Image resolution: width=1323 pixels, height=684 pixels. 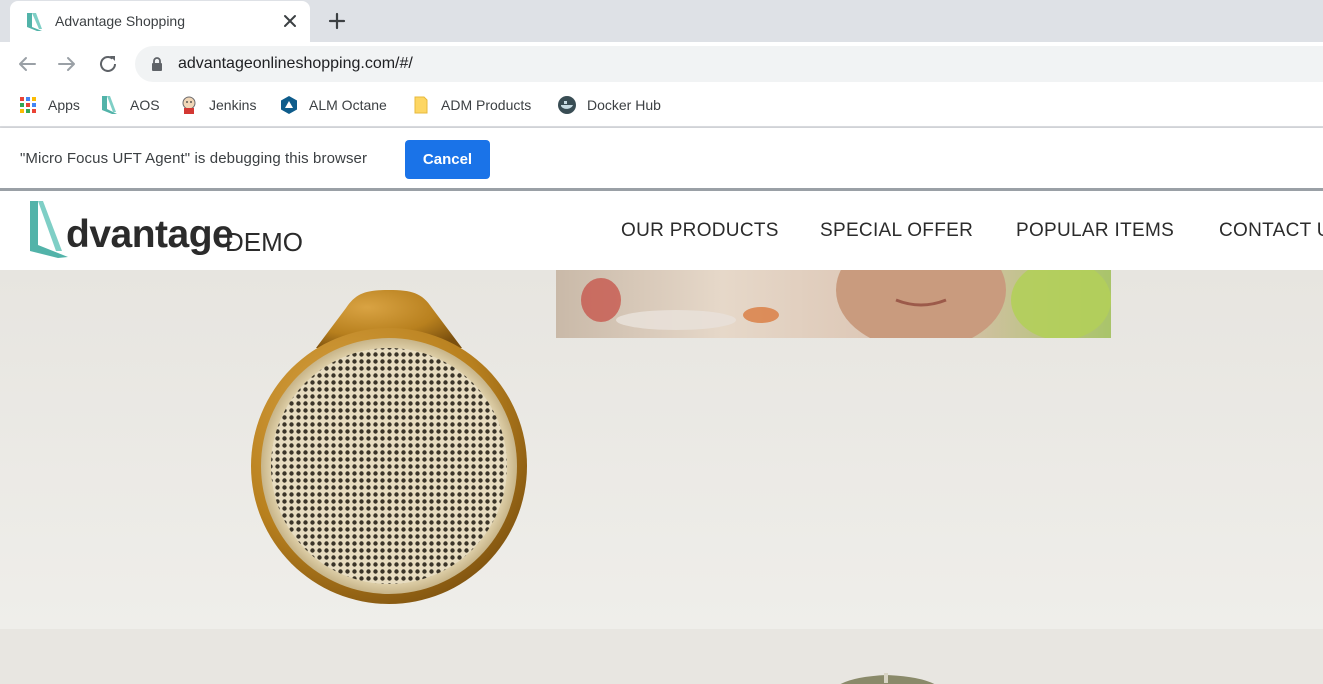 I want to click on browser-toolbar: advantageonlineshopping.com/#/, so click(x=661, y=64).